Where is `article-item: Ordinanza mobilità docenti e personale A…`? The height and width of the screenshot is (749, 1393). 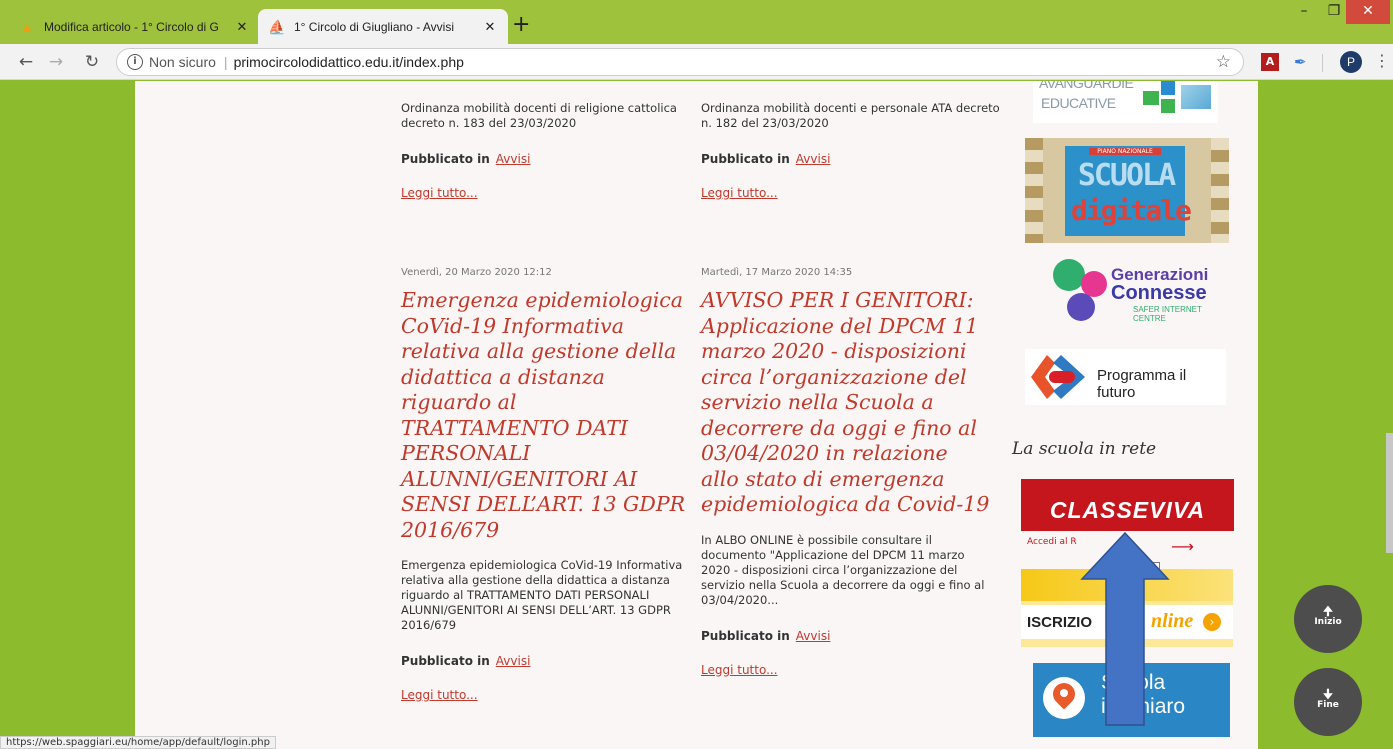
article-item: Ordinanza mobilità docenti e personale A… is located at coordinates (851, 150).